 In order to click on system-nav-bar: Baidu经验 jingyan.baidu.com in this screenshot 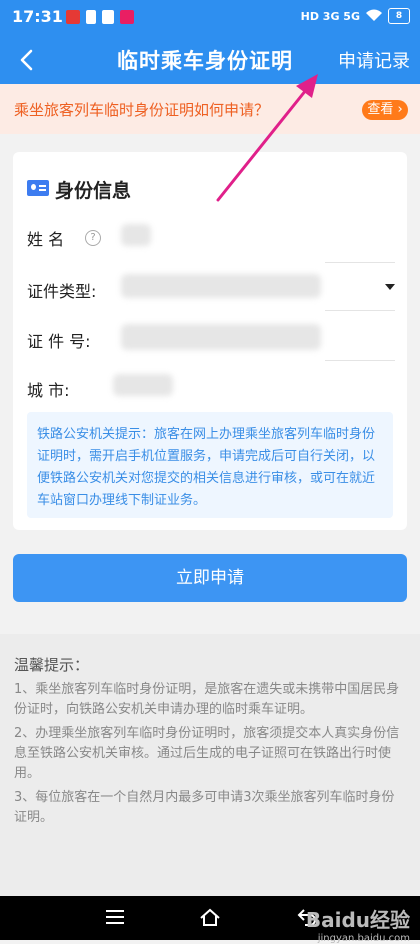, I will do `click(210, 920)`.